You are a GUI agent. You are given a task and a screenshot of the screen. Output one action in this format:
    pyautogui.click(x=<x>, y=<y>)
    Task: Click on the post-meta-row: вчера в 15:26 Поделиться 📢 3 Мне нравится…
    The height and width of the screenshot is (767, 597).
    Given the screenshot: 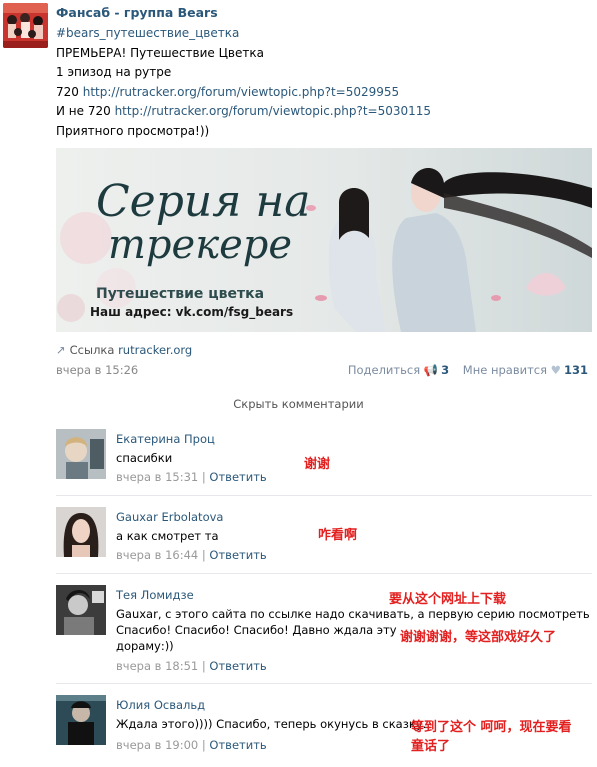 What is the action you would take?
    pyautogui.click(x=322, y=371)
    